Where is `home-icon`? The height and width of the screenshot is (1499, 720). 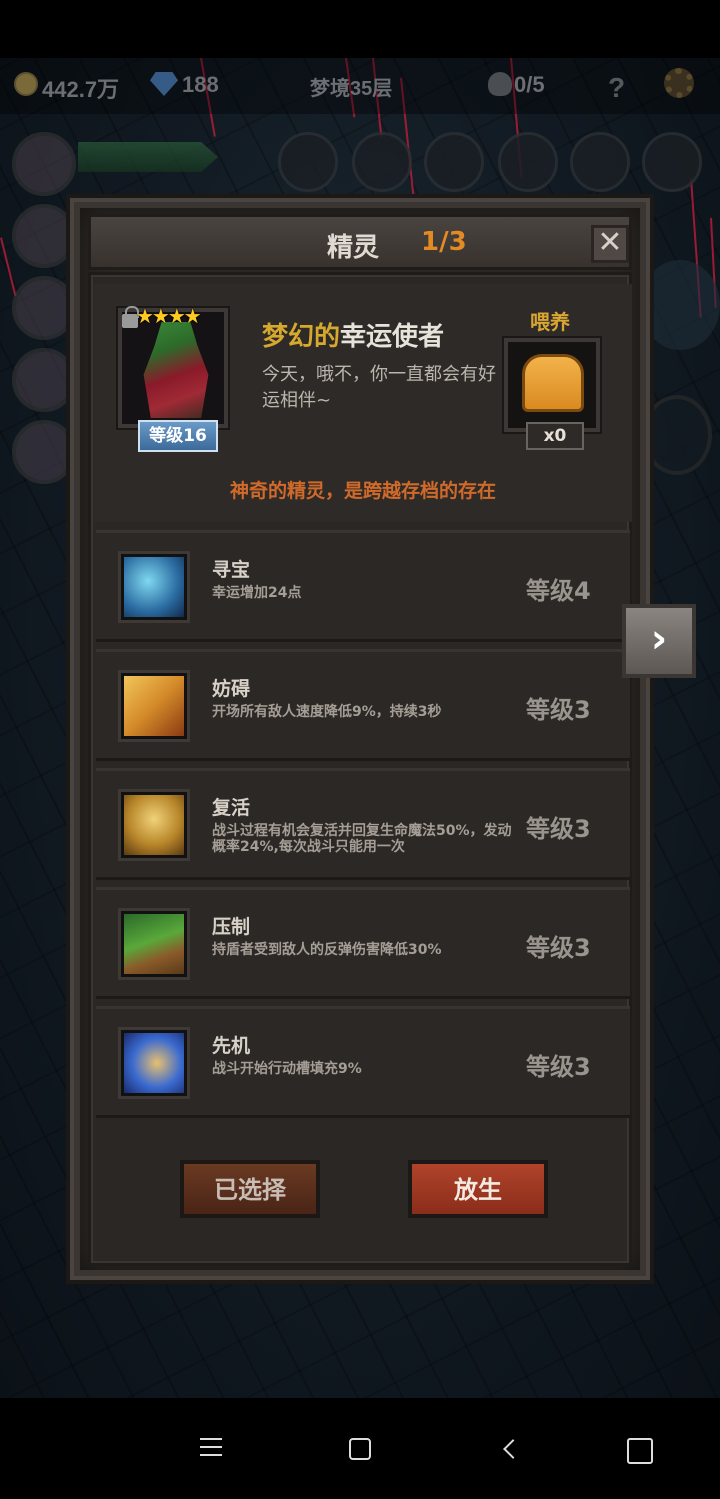
home-icon is located at coordinates (360, 1449).